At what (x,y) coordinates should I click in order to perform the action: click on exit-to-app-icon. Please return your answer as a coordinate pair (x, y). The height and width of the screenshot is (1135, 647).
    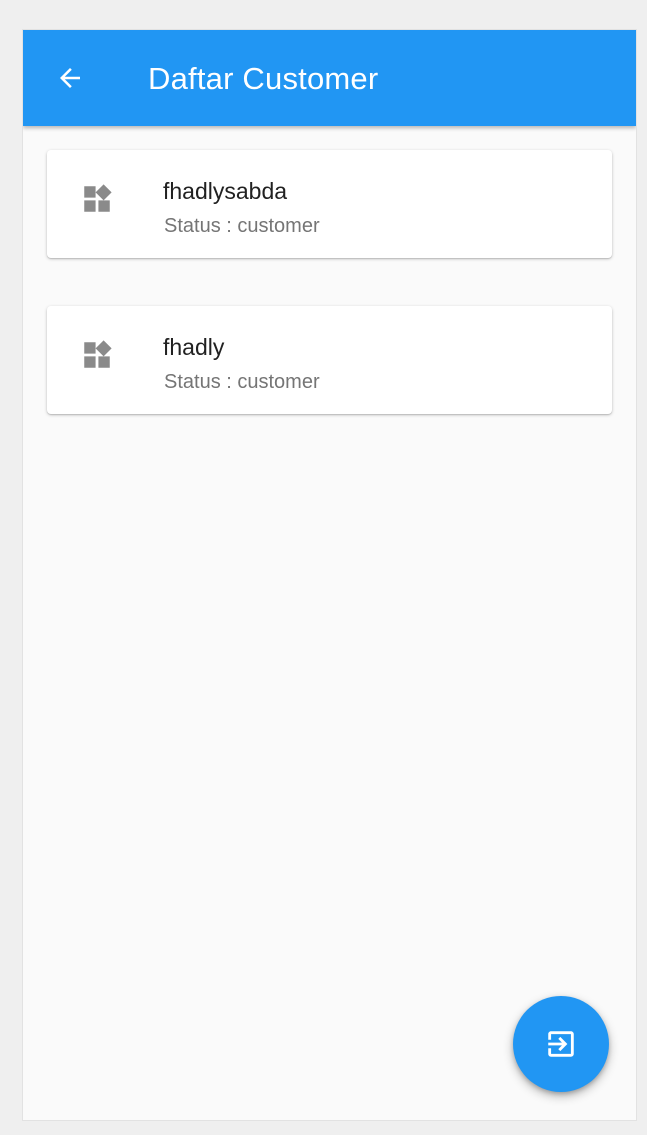
    Looking at the image, I should click on (561, 1044).